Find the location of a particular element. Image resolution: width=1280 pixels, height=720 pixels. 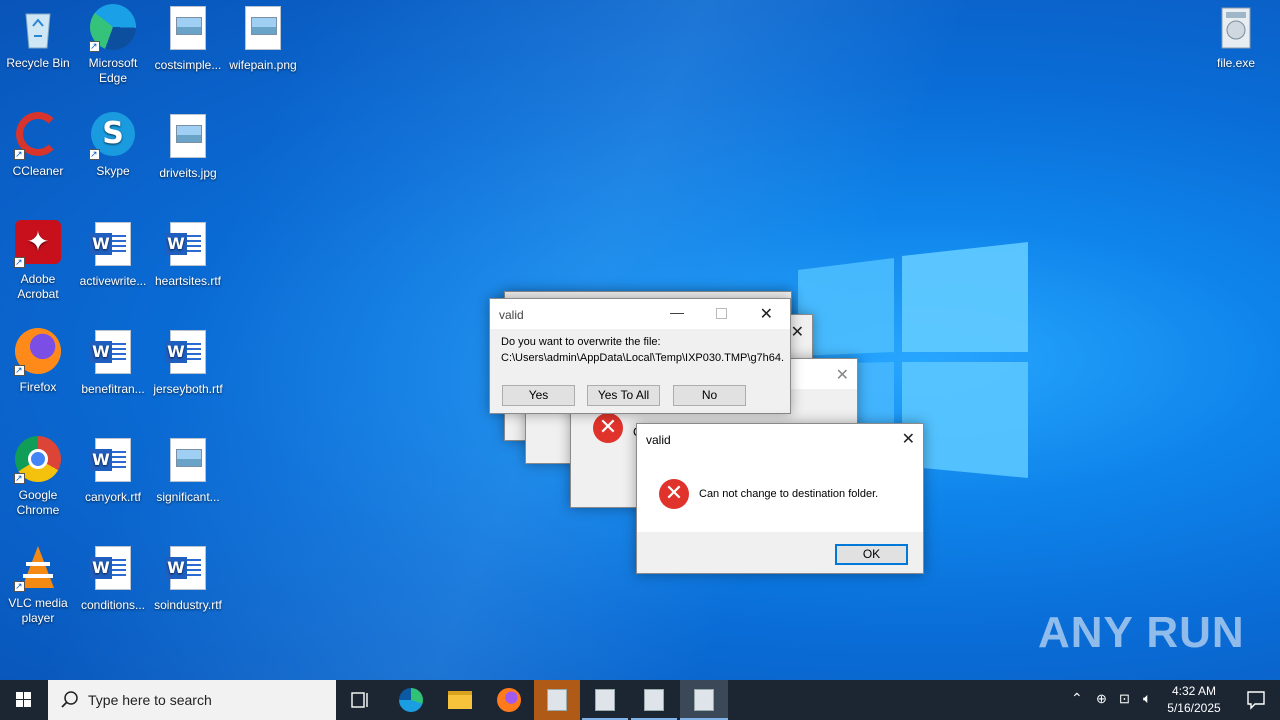

volume-icon: 🔈︎ is located at coordinates (1147, 698).